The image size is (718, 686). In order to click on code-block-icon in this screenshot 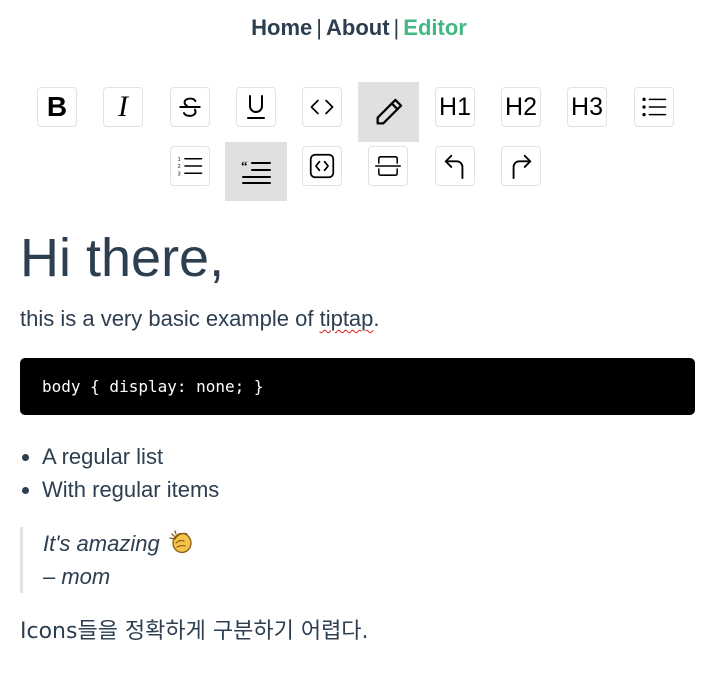, I will do `click(322, 166)`.